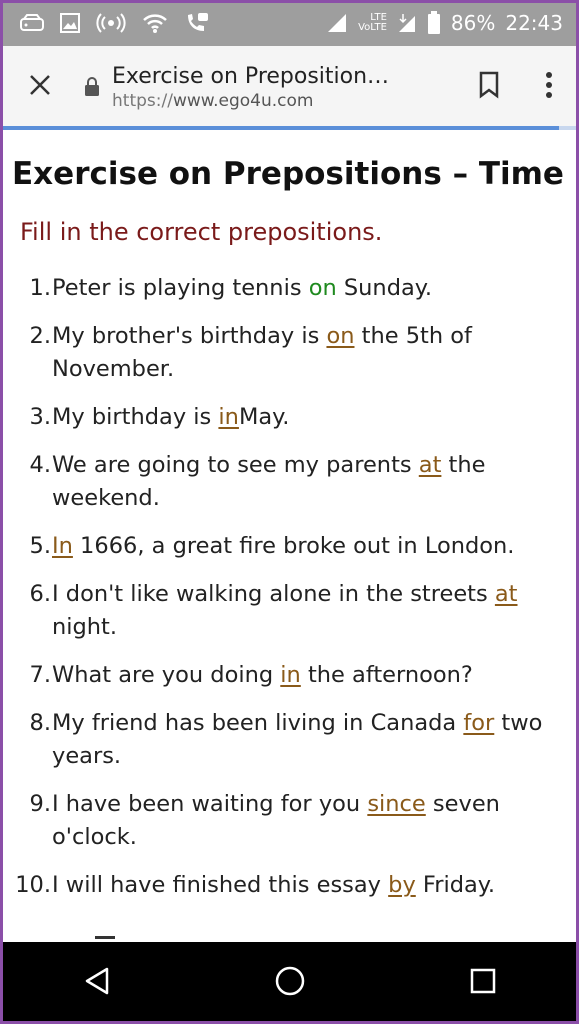 The width and height of the screenshot is (579, 1024). What do you see at coordinates (310, 417) in the screenshot?
I see `item-sentence: My birthday is inMay.` at bounding box center [310, 417].